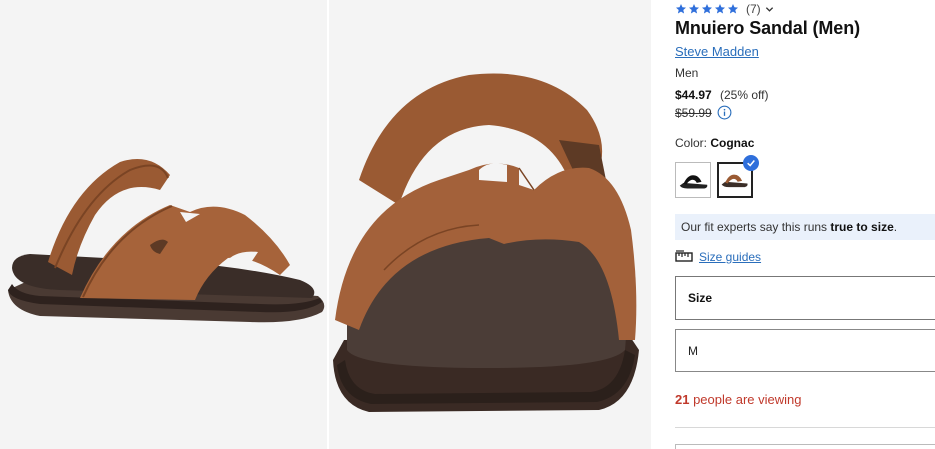 This screenshot has width=935, height=449. I want to click on gender-label: Men, so click(687, 73).